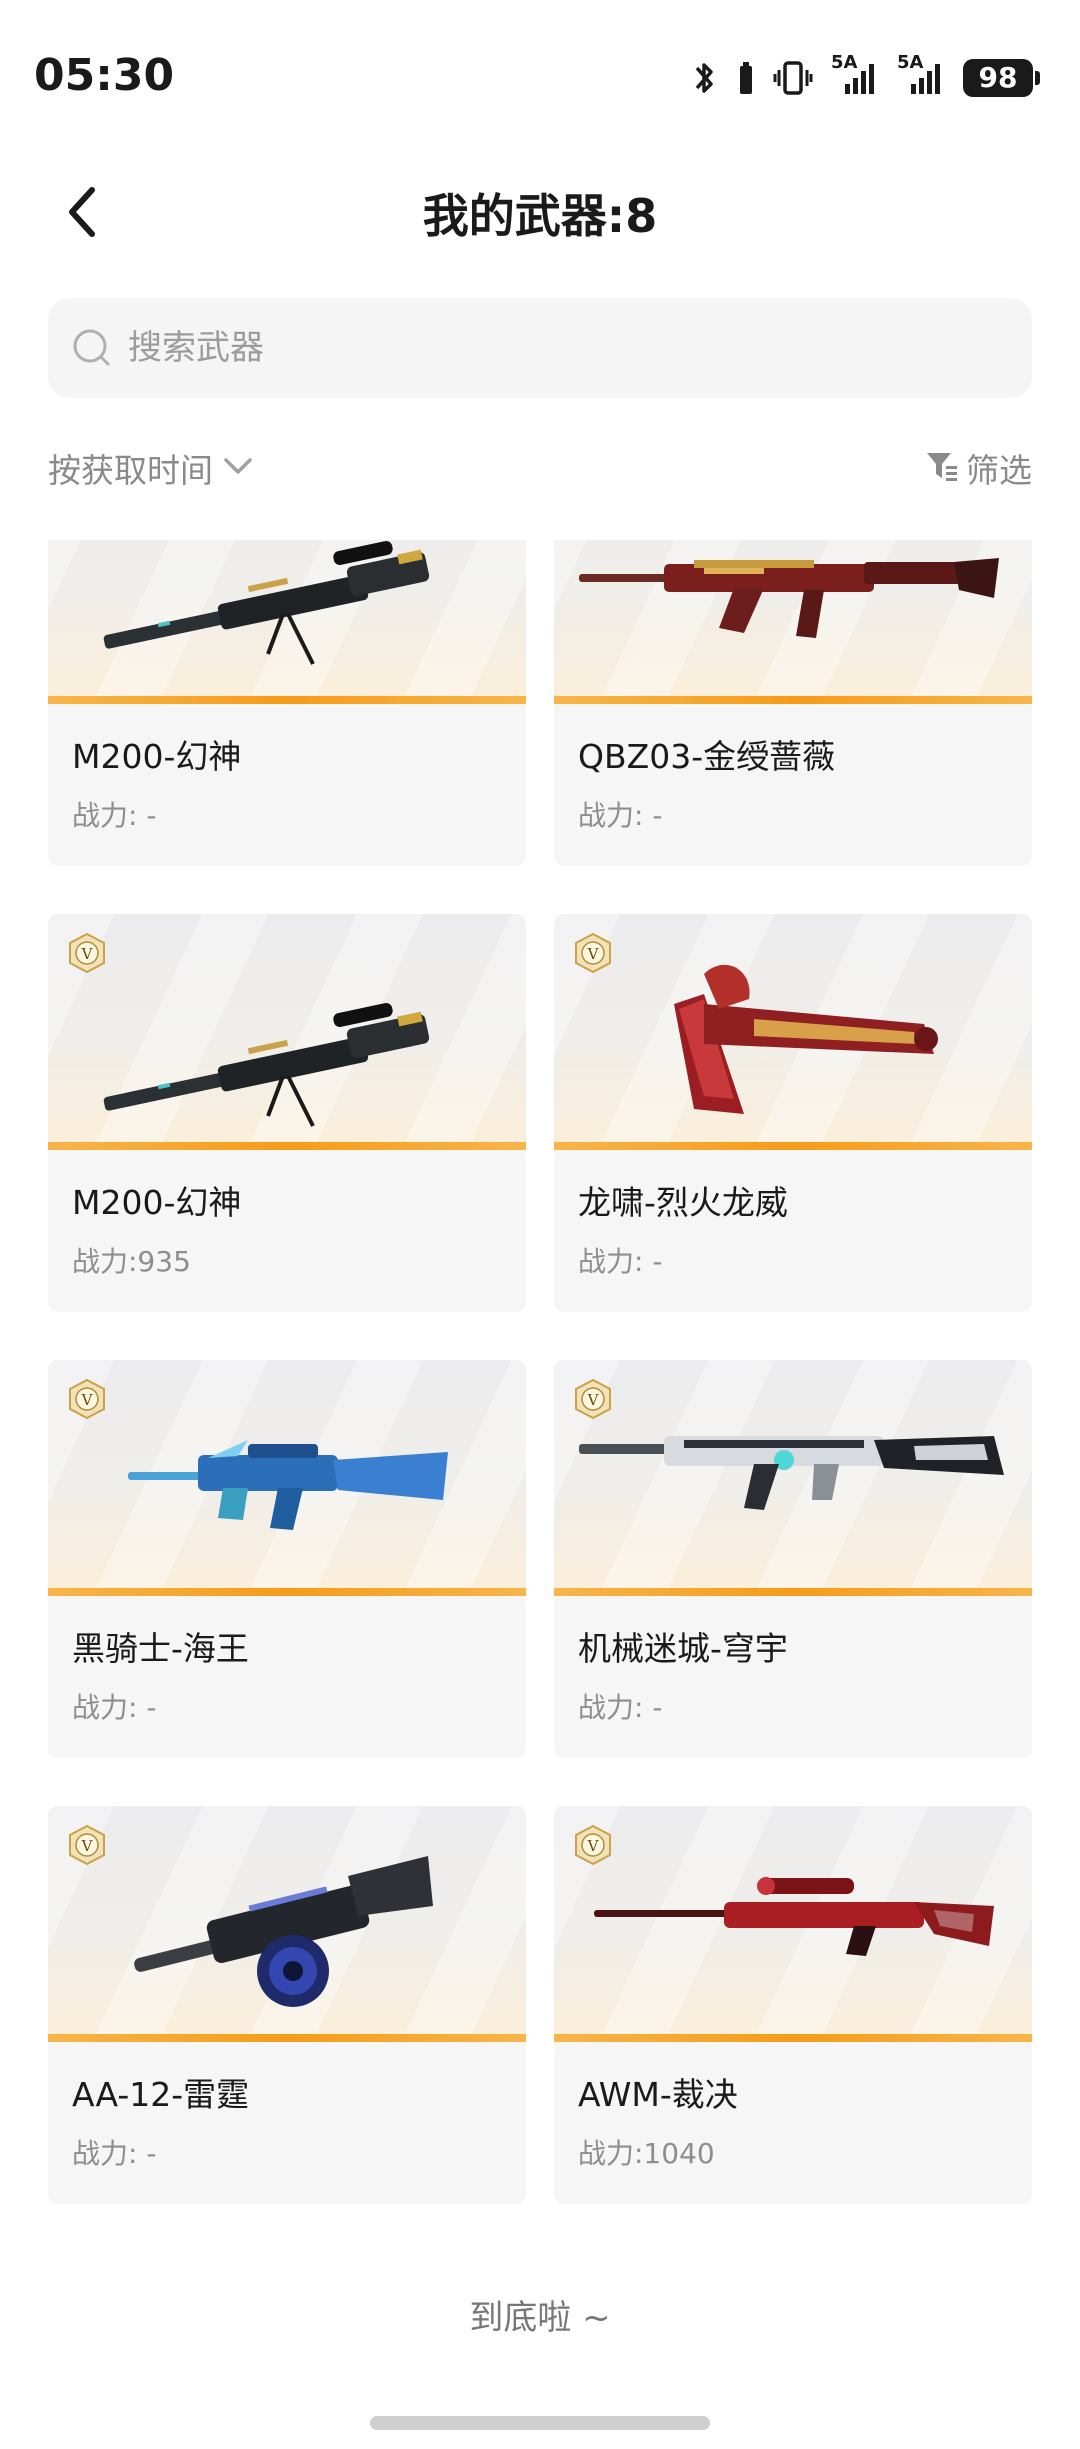 This screenshot has height=2449, width=1080. What do you see at coordinates (683, 1648) in the screenshot?
I see `weapon-name: 机械迷城-穹宇` at bounding box center [683, 1648].